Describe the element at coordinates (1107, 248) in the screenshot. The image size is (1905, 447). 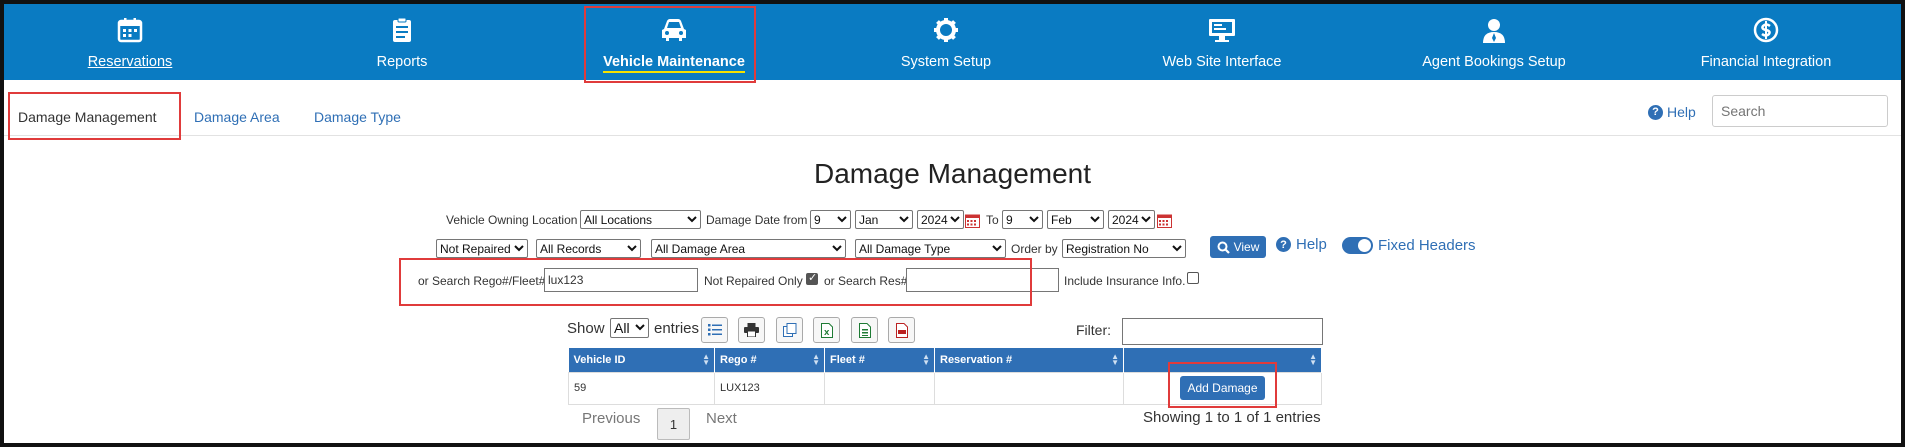
I see `order-by-value: Registration No` at that location.